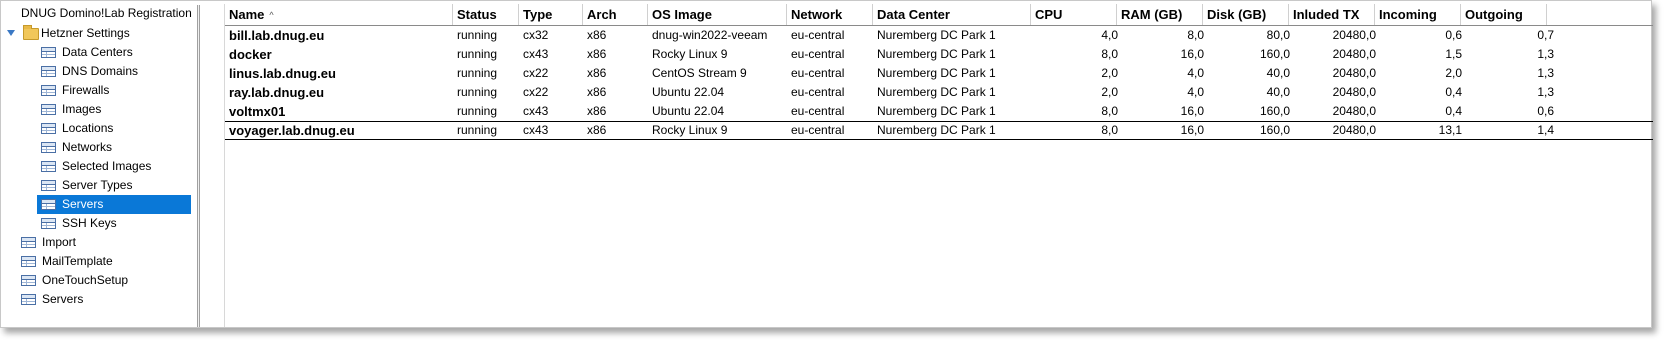  Describe the element at coordinates (292, 130) in the screenshot. I see `cell-name: voyager.lab.dnug.eu` at that location.